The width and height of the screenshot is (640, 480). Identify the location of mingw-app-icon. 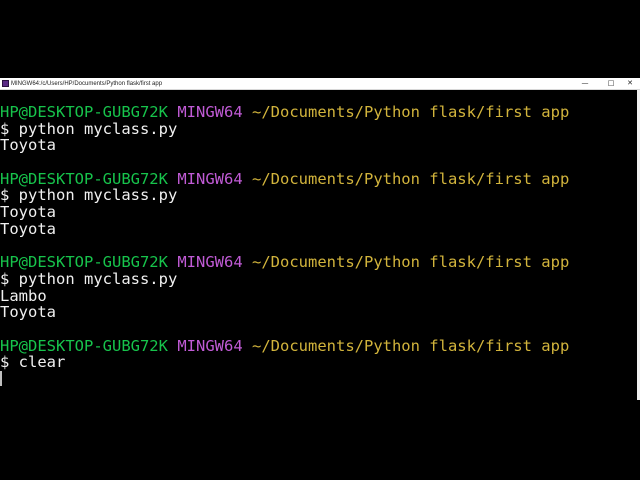
(5, 83).